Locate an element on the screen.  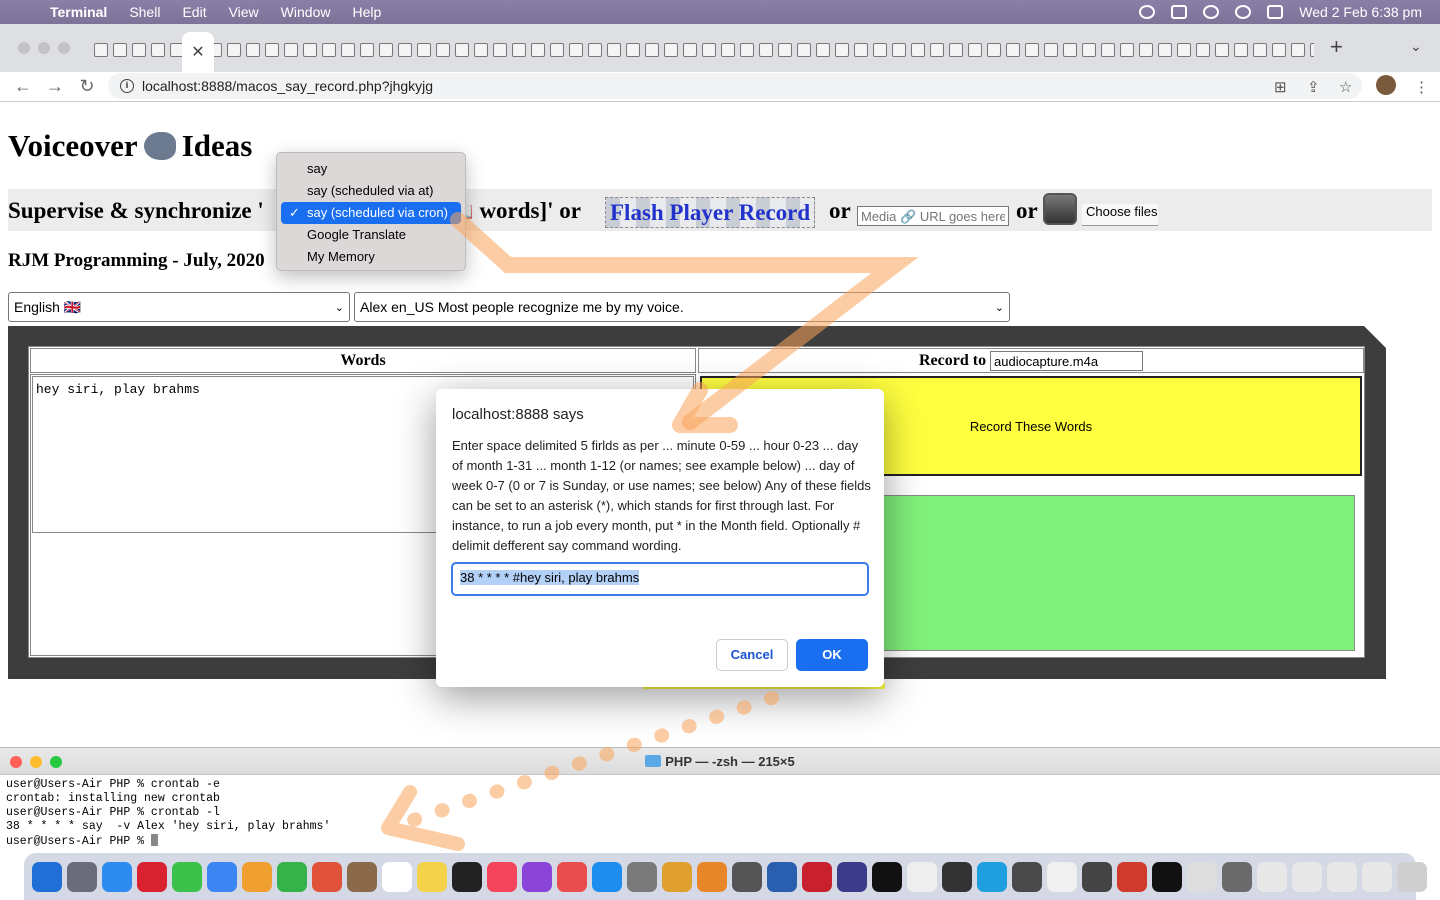
ok-button: OK is located at coordinates (832, 655).